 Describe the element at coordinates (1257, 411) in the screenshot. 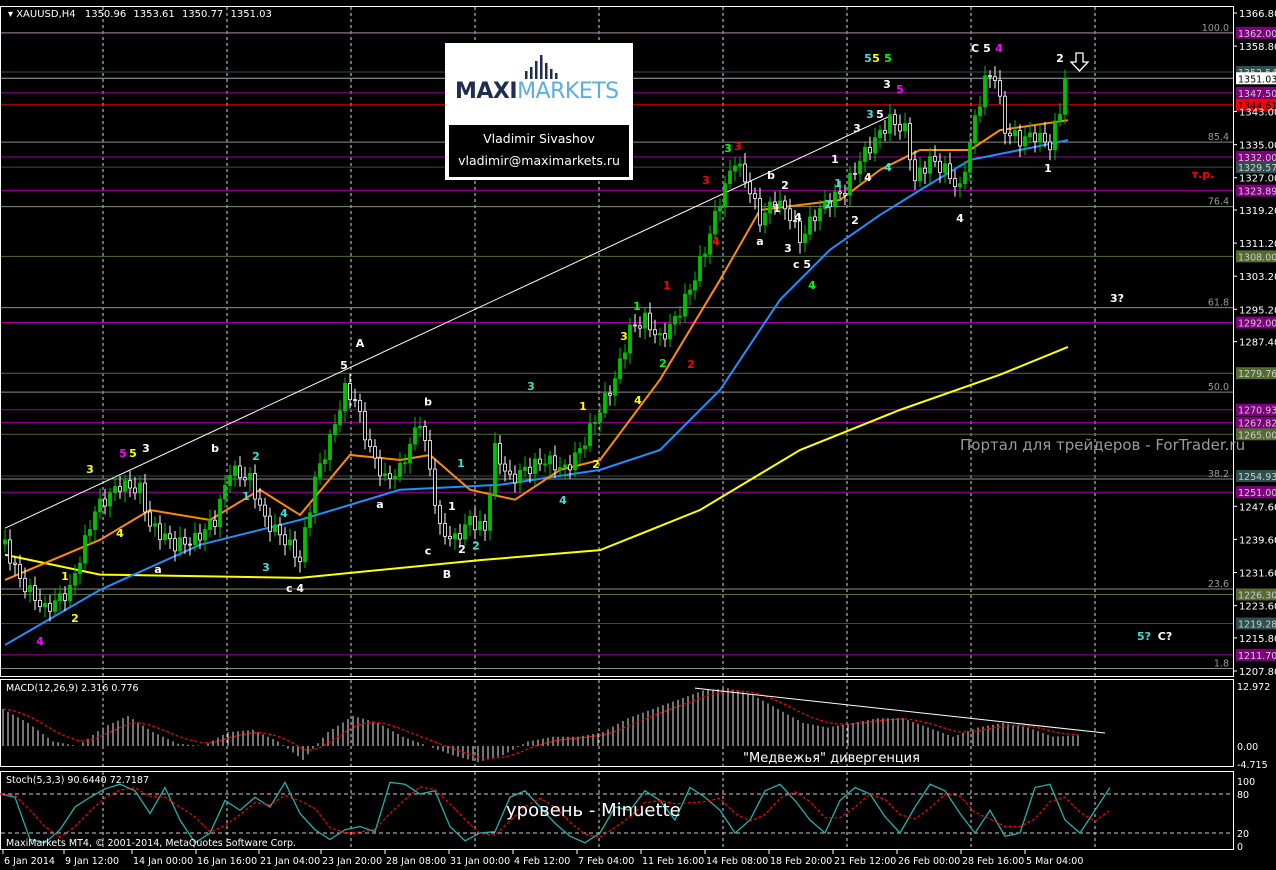

I see `price-level-label: 1270.93` at that location.